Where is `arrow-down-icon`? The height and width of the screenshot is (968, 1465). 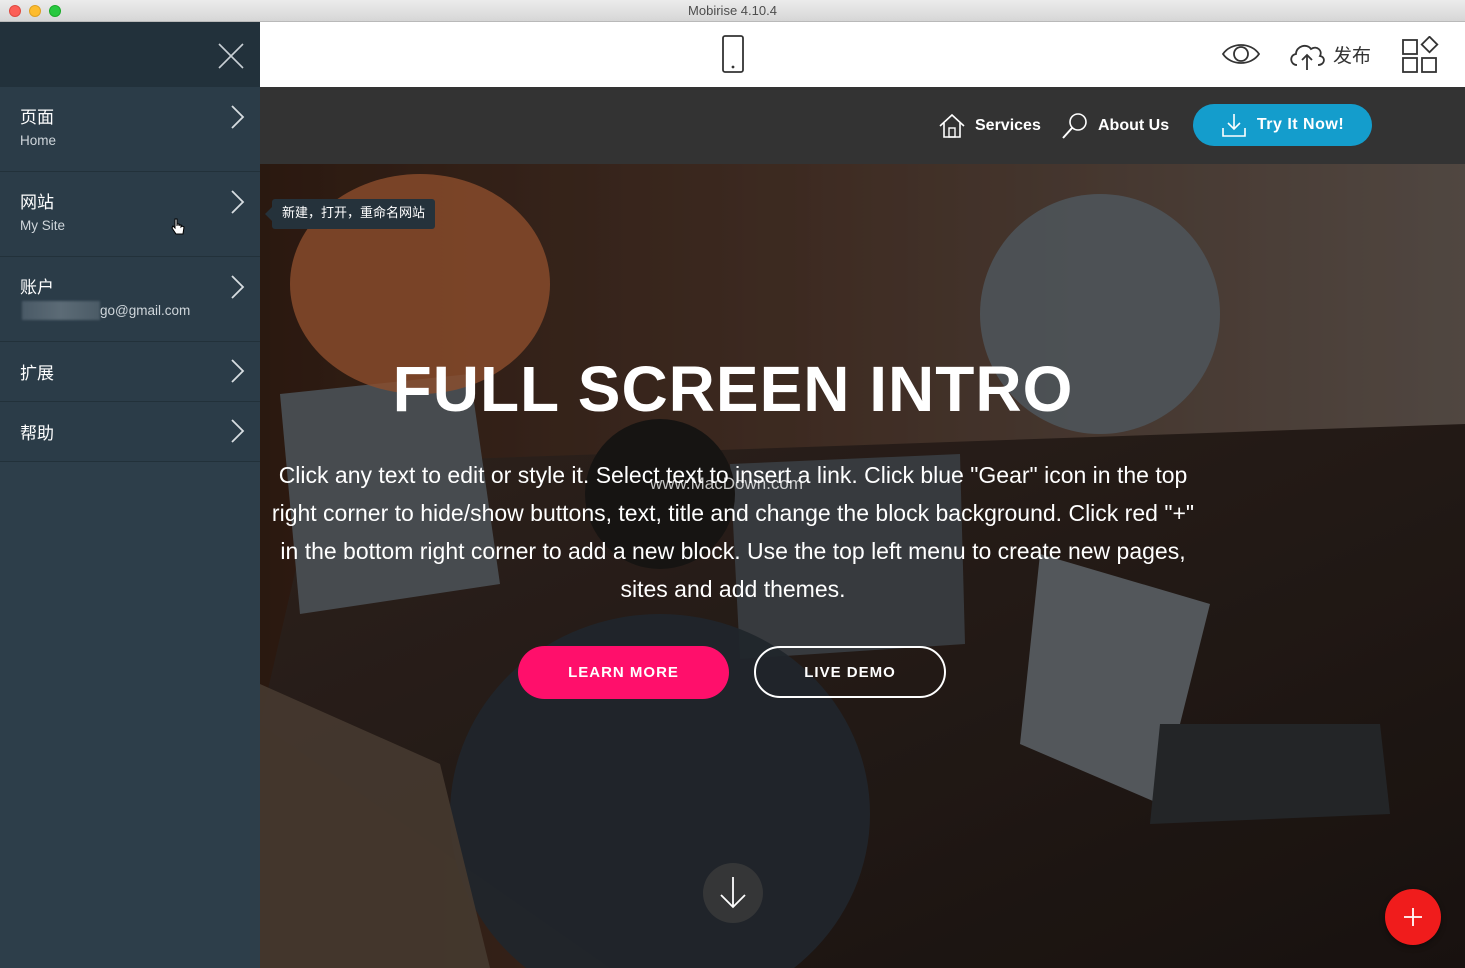 arrow-down-icon is located at coordinates (733, 893).